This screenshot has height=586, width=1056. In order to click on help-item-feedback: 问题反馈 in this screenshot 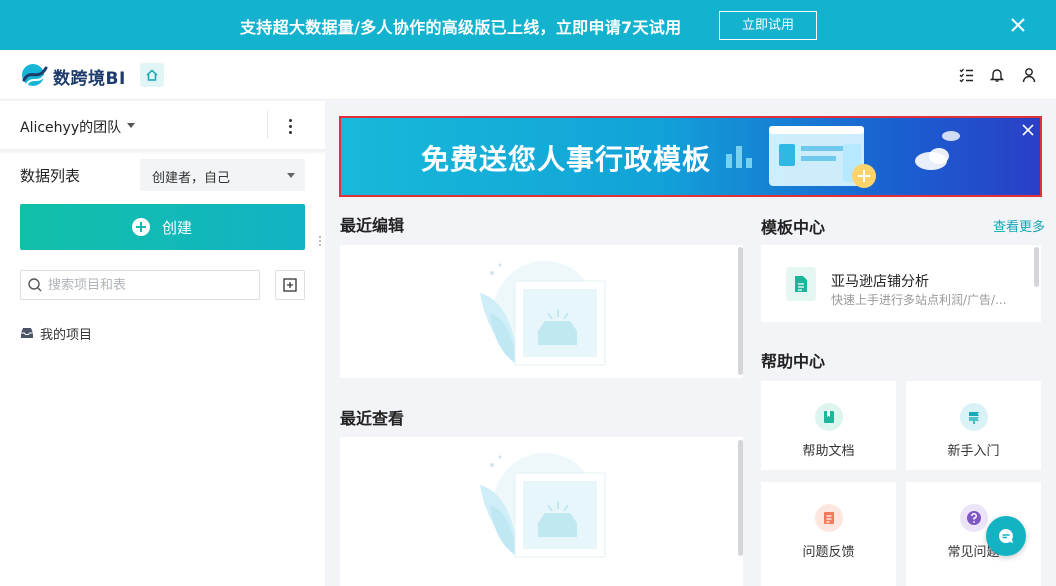, I will do `click(828, 534)`.